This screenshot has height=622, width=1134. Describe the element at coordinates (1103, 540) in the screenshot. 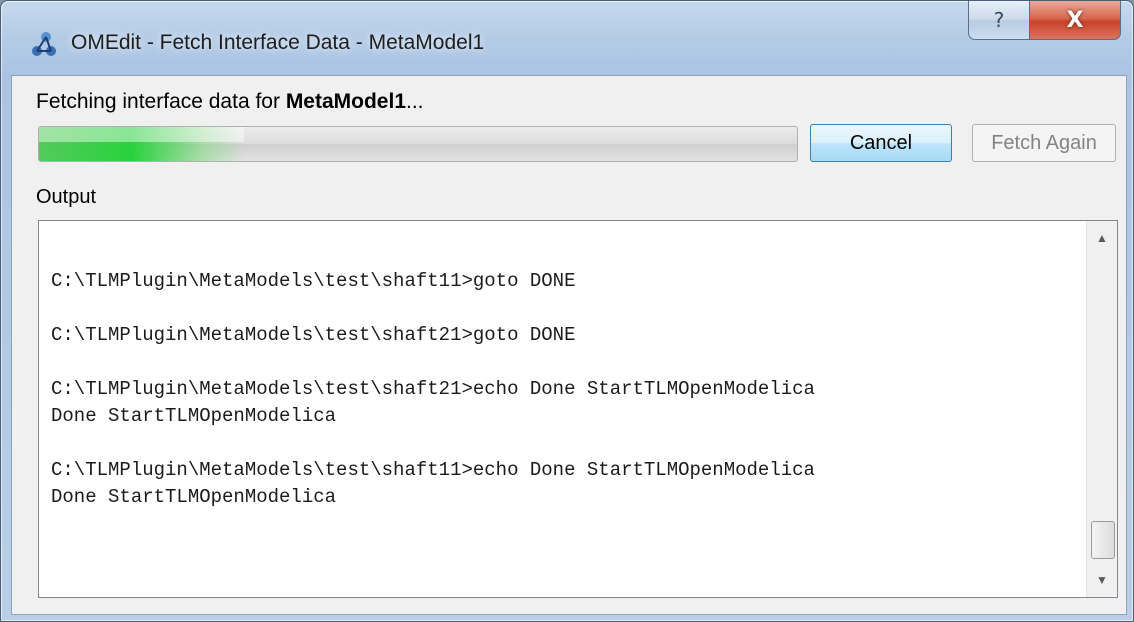

I see `scroll-thumb` at that location.